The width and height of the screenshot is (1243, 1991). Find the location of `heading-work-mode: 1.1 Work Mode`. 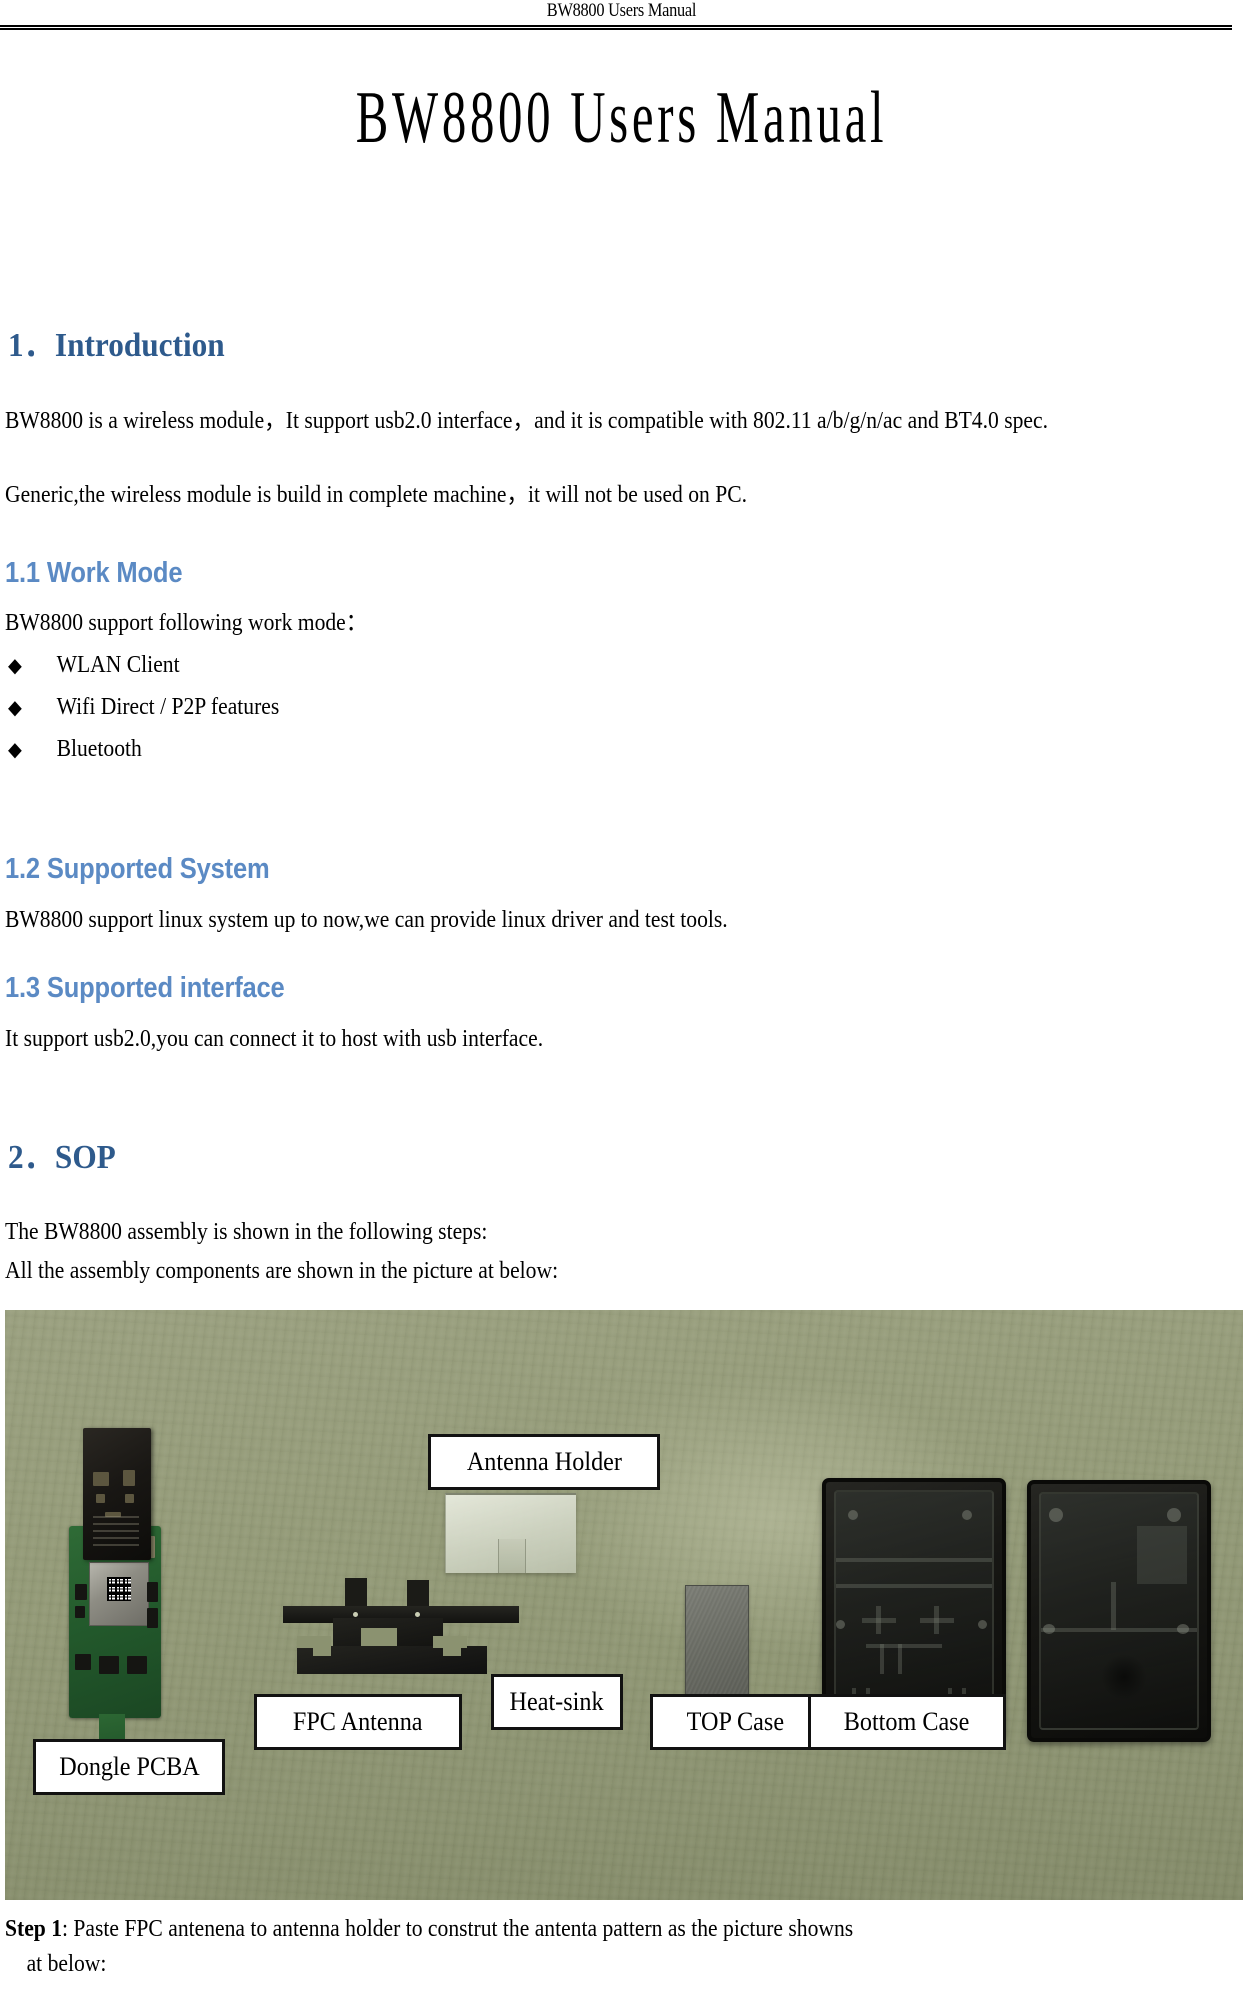

heading-work-mode: 1.1 Work Mode is located at coordinates (94, 573).